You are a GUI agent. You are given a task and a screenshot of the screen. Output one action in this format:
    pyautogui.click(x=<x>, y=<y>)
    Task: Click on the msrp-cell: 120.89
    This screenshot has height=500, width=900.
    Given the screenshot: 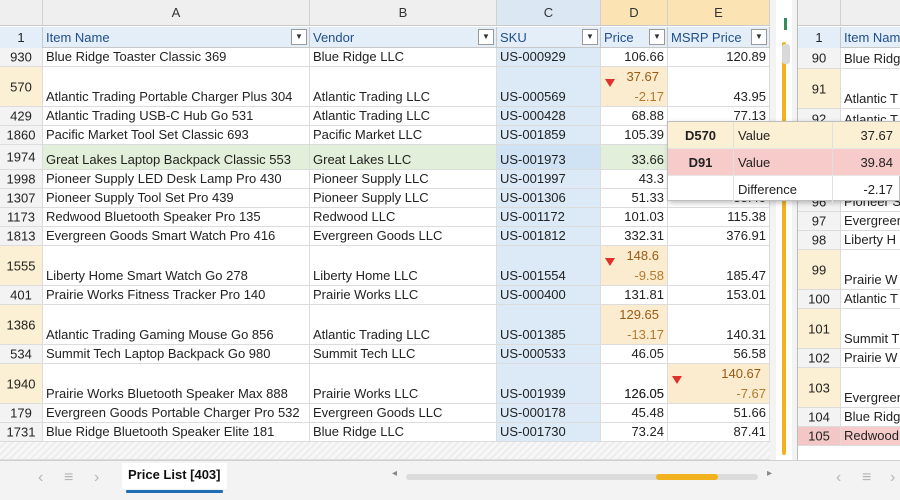 What is the action you would take?
    pyautogui.click(x=719, y=57)
    